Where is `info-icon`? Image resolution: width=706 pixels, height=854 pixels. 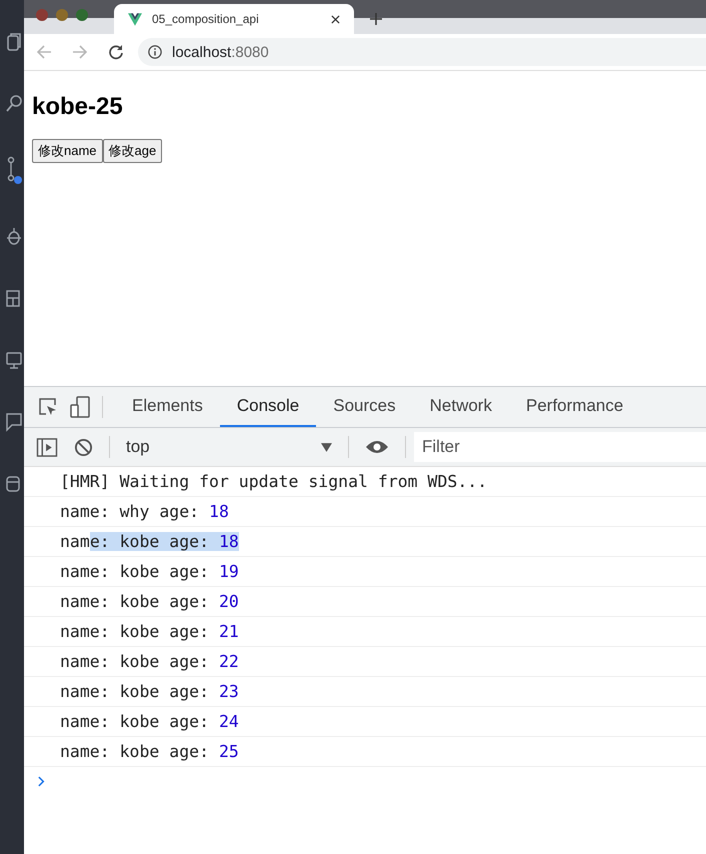 info-icon is located at coordinates (155, 52).